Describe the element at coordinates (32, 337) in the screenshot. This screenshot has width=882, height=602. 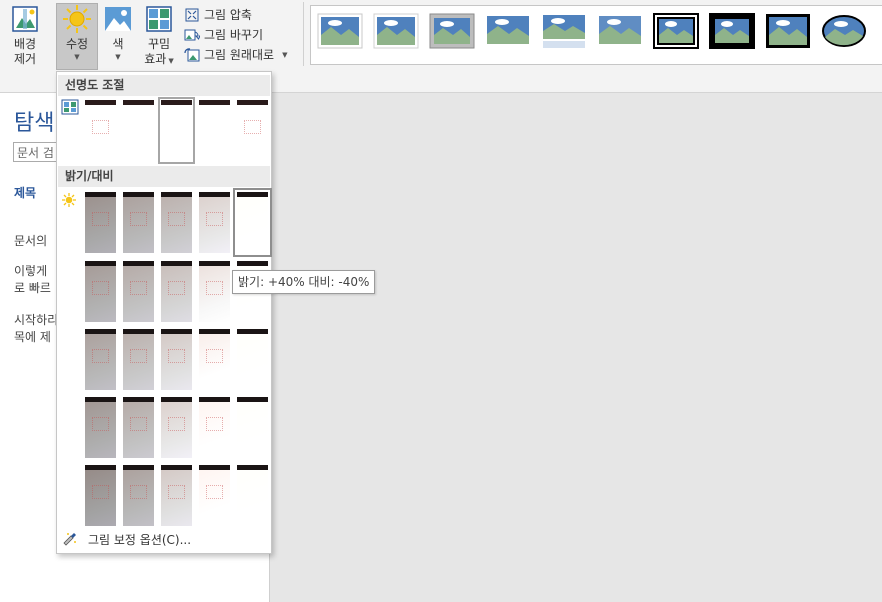
I see `nav-info-text-3b: 목에 제` at that location.